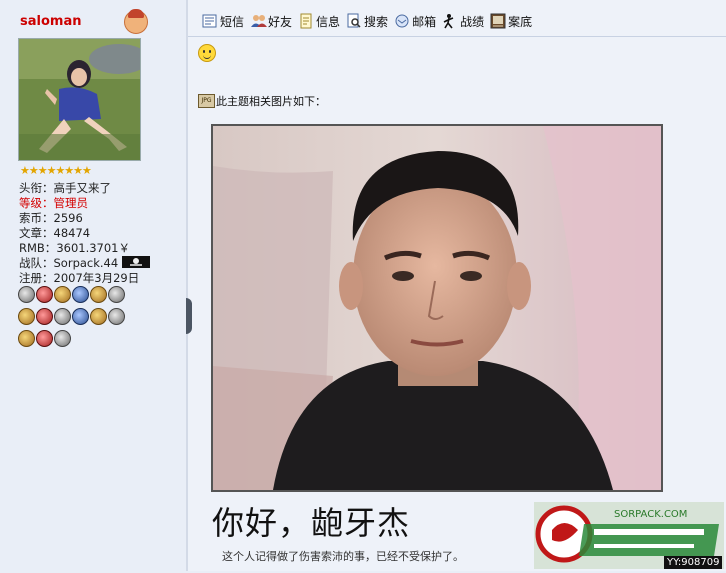 The image size is (726, 573). I want to click on mail-icon, so click(402, 21).